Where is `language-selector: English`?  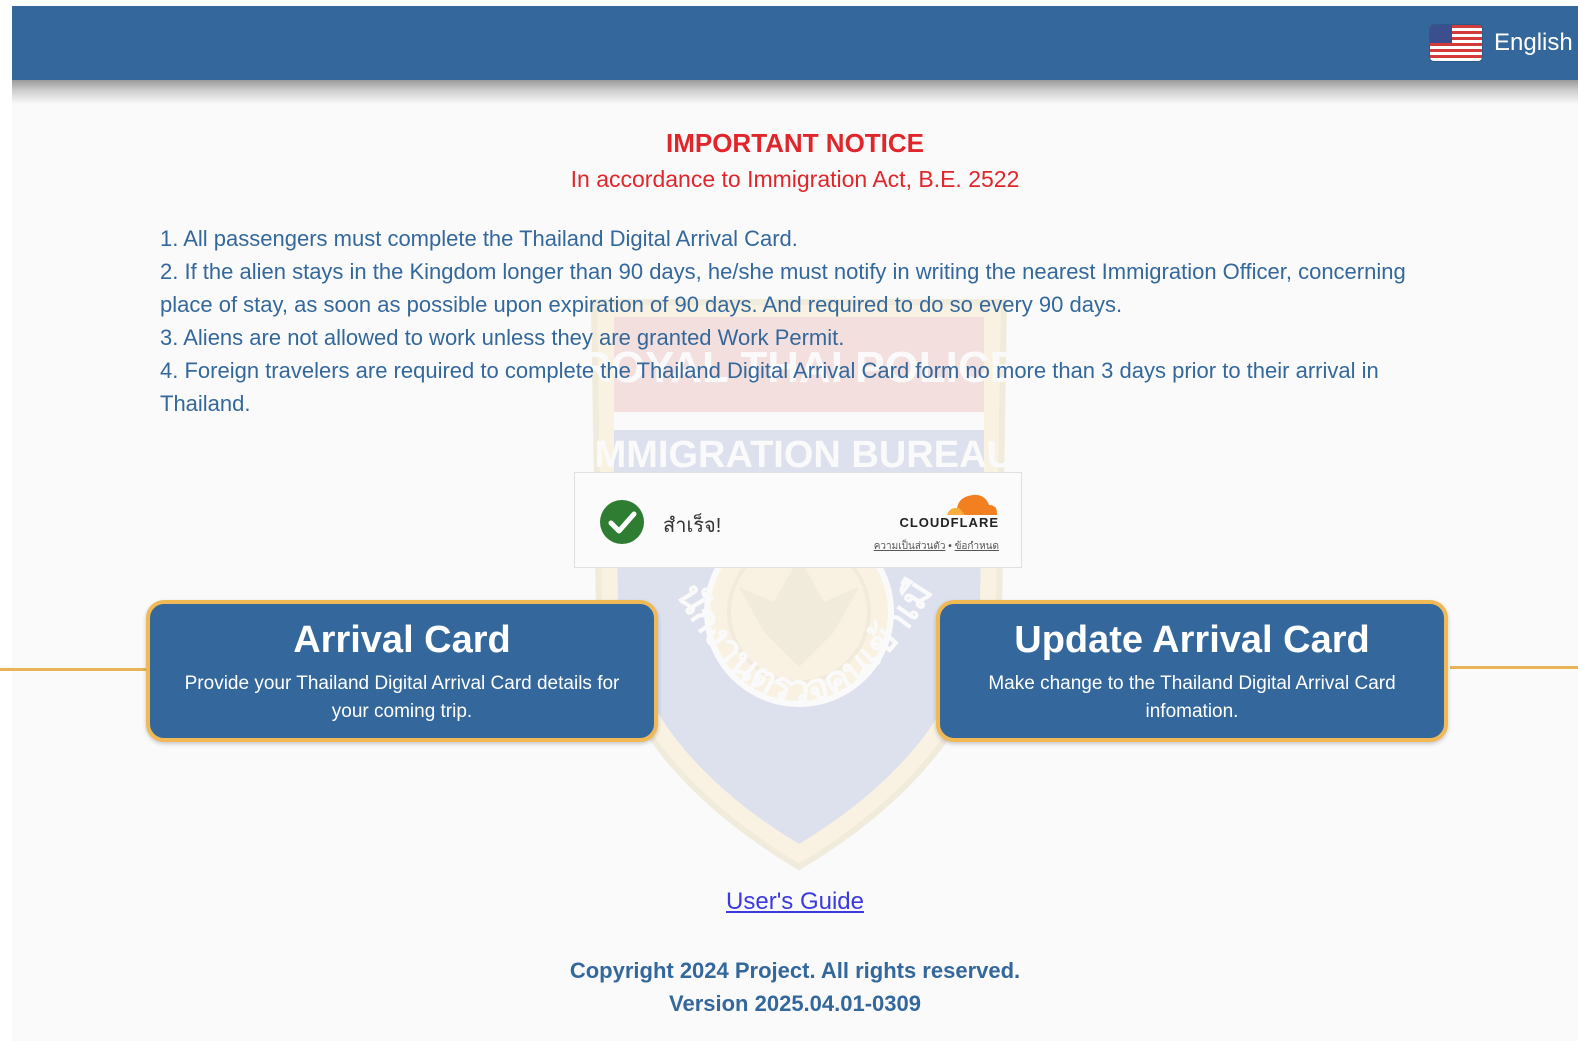 language-selector: English is located at coordinates (1501, 43).